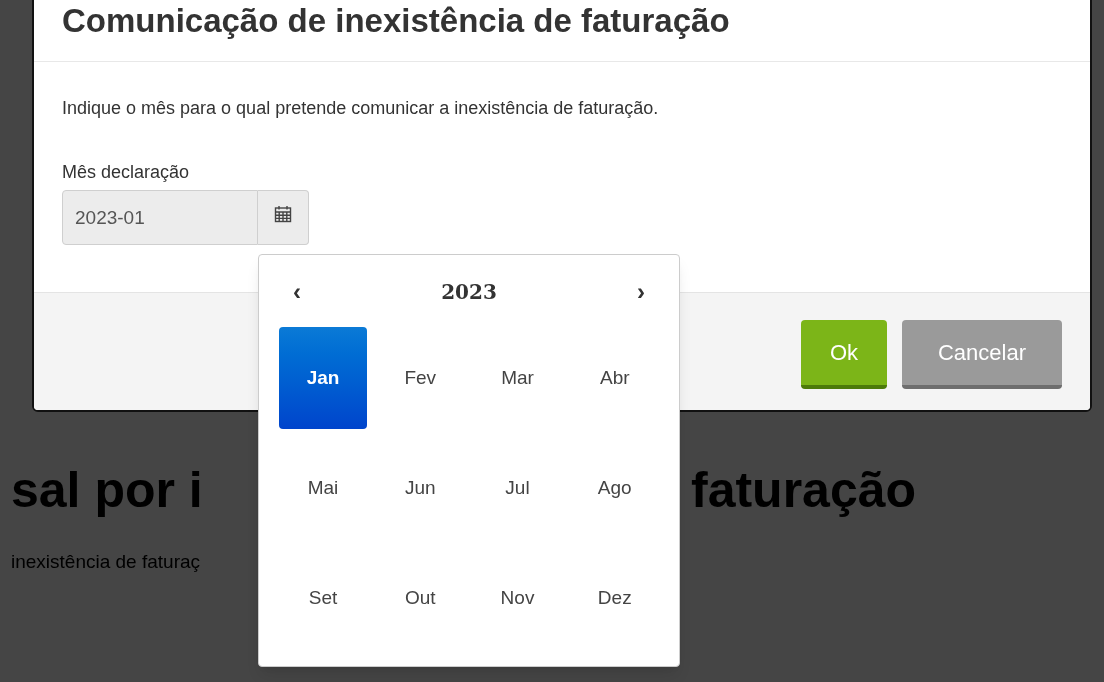  Describe the element at coordinates (804, 490) in the screenshot. I see `background-heading: faturação` at that location.